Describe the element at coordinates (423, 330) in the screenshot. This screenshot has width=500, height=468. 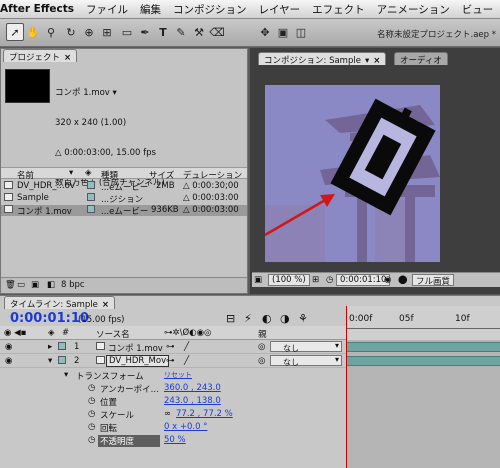
I see `work-area-bar` at that location.